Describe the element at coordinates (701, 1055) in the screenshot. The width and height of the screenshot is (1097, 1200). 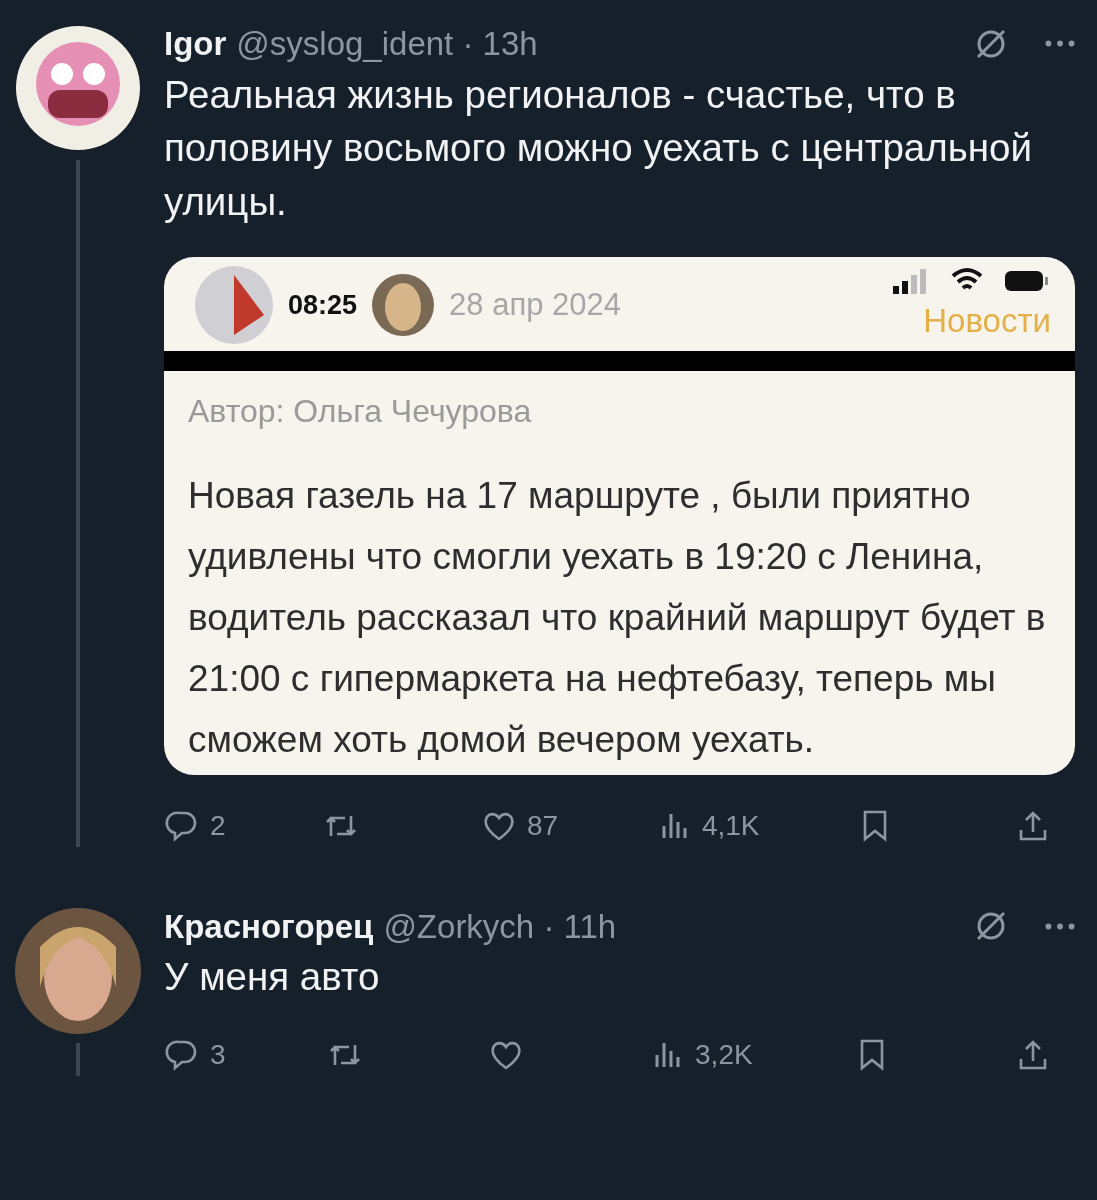
I see `views-button: 3,2K` at that location.